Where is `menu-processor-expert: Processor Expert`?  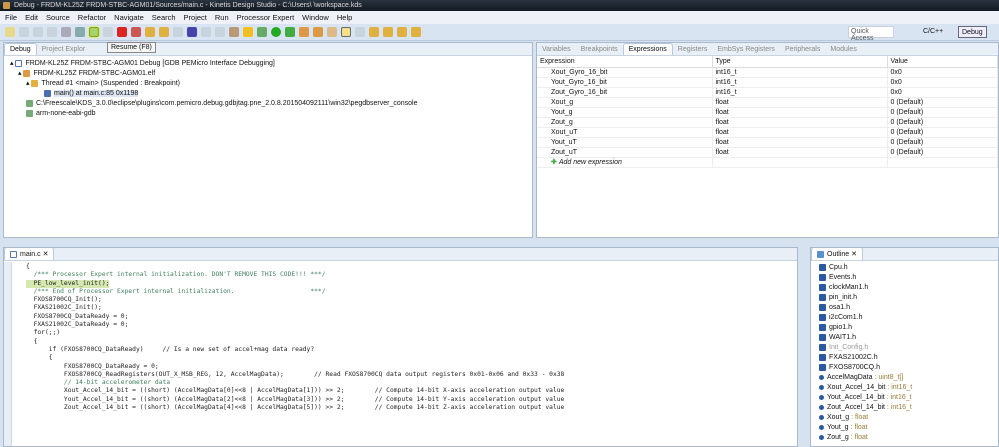
menu-processor-expert: Processor Expert is located at coordinates (266, 17).